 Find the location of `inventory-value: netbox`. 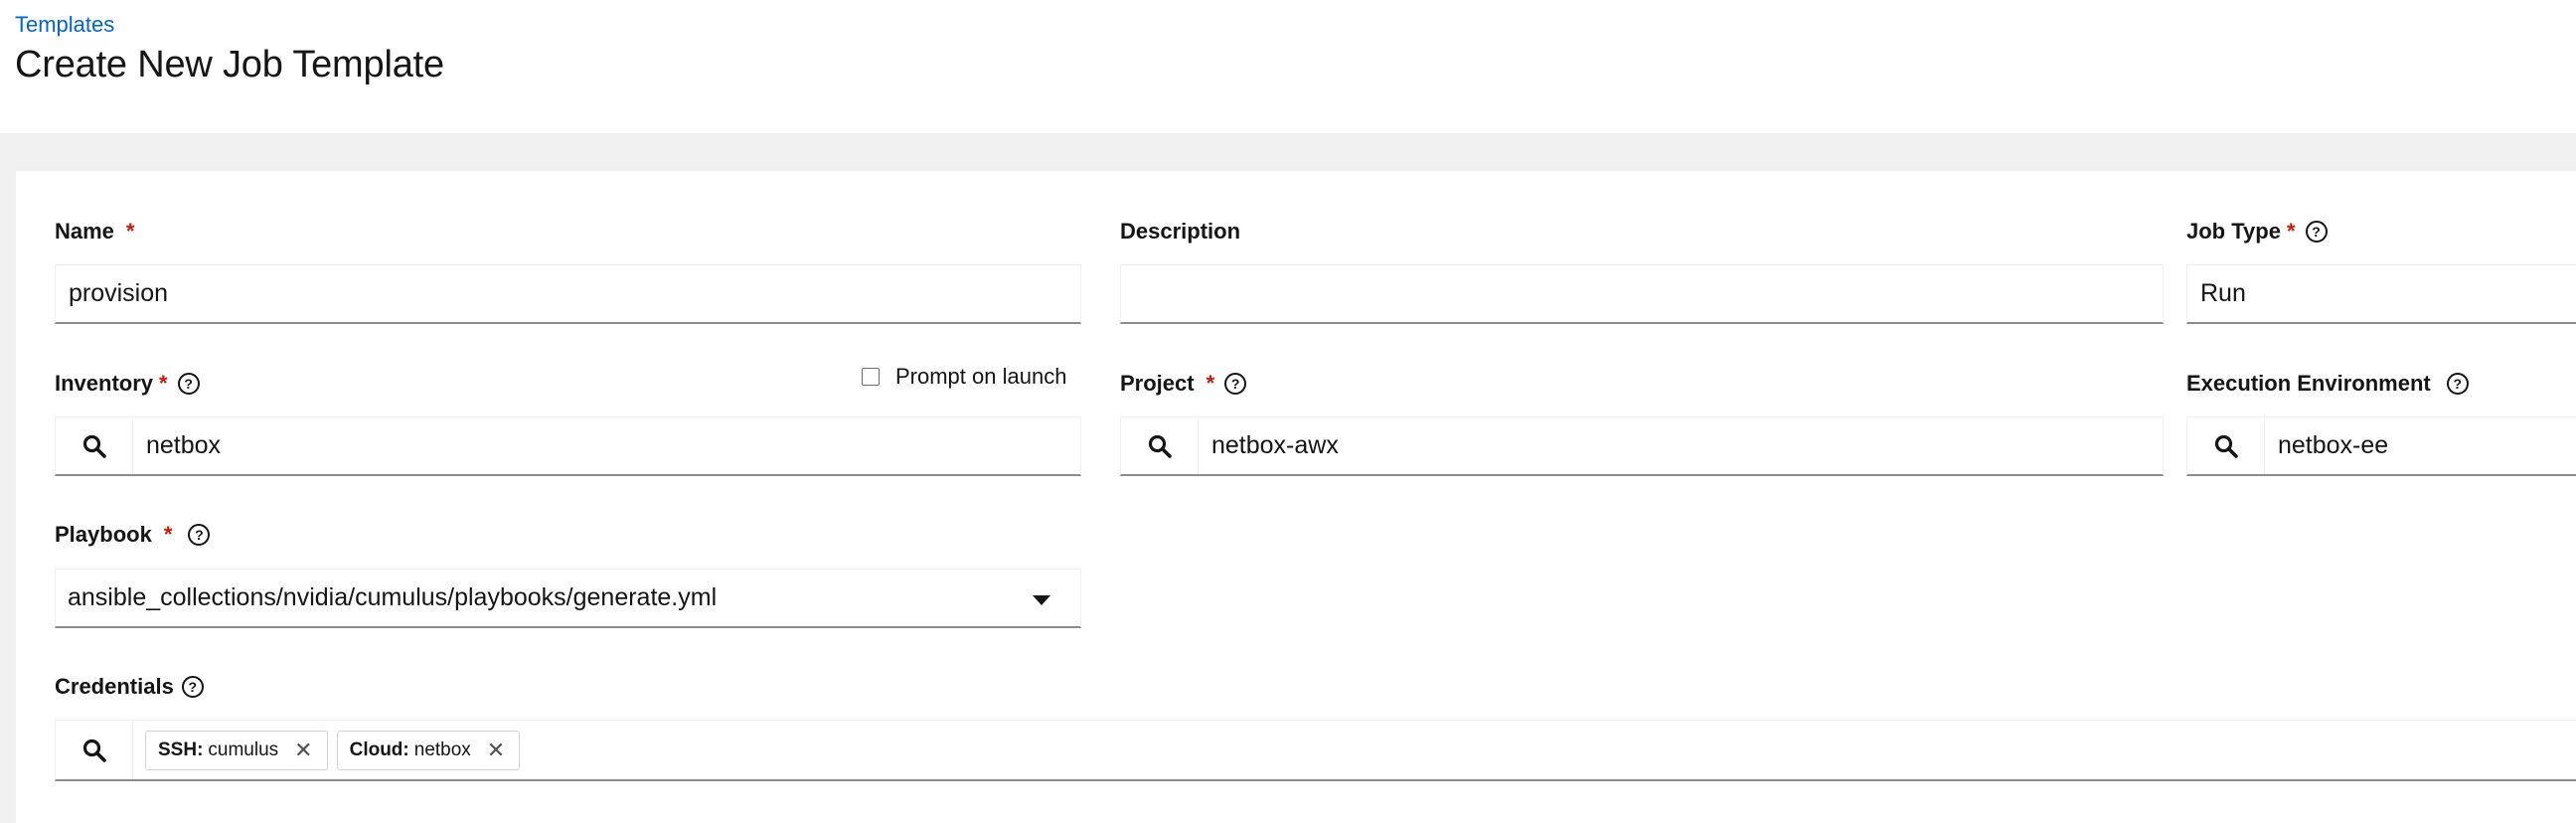

inventory-value: netbox is located at coordinates (177, 445).